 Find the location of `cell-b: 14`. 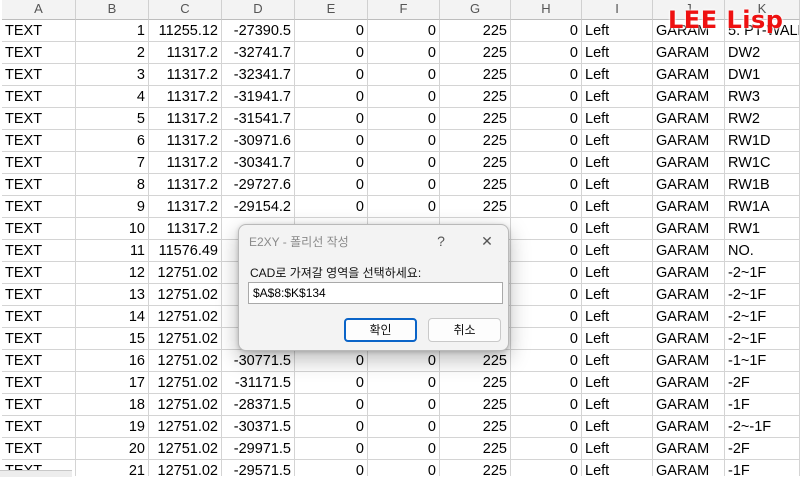

cell-b: 14 is located at coordinates (112, 317).